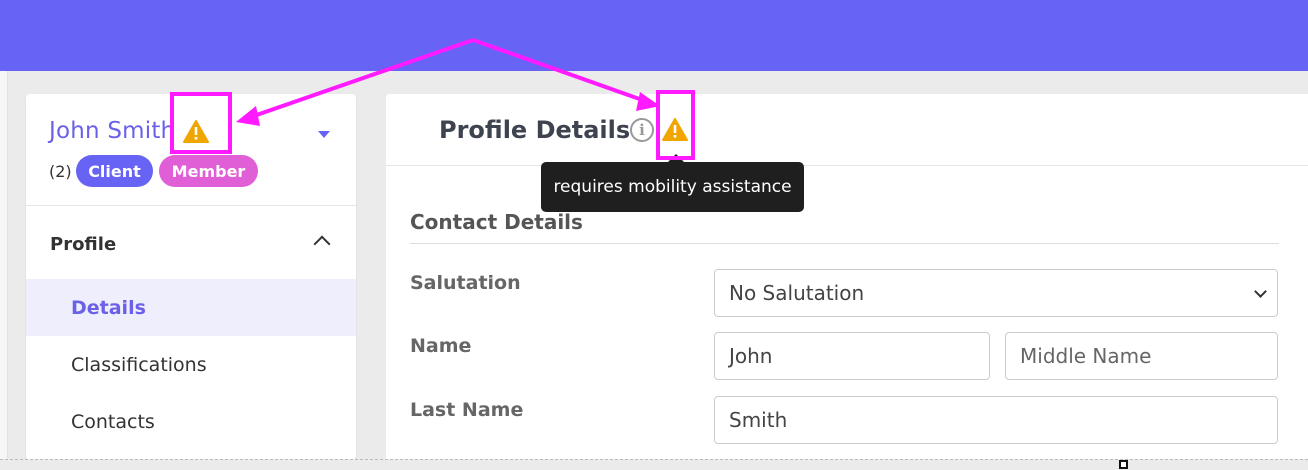 The image size is (1308, 470). Describe the element at coordinates (114, 171) in the screenshot. I see `client-badge: Client` at that location.